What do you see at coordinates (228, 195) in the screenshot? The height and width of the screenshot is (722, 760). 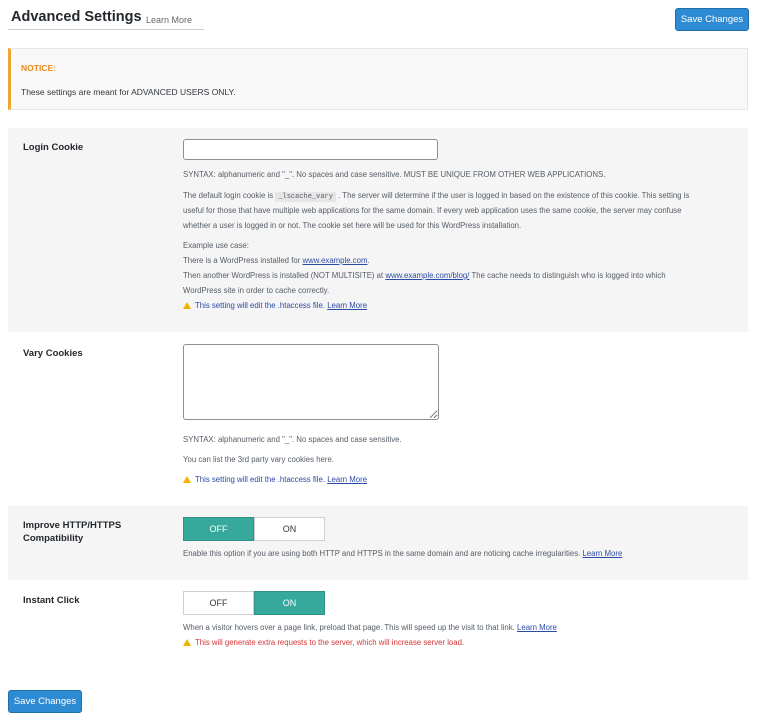 I see `login-cookie-desc-pre: The default login cookie is` at bounding box center [228, 195].